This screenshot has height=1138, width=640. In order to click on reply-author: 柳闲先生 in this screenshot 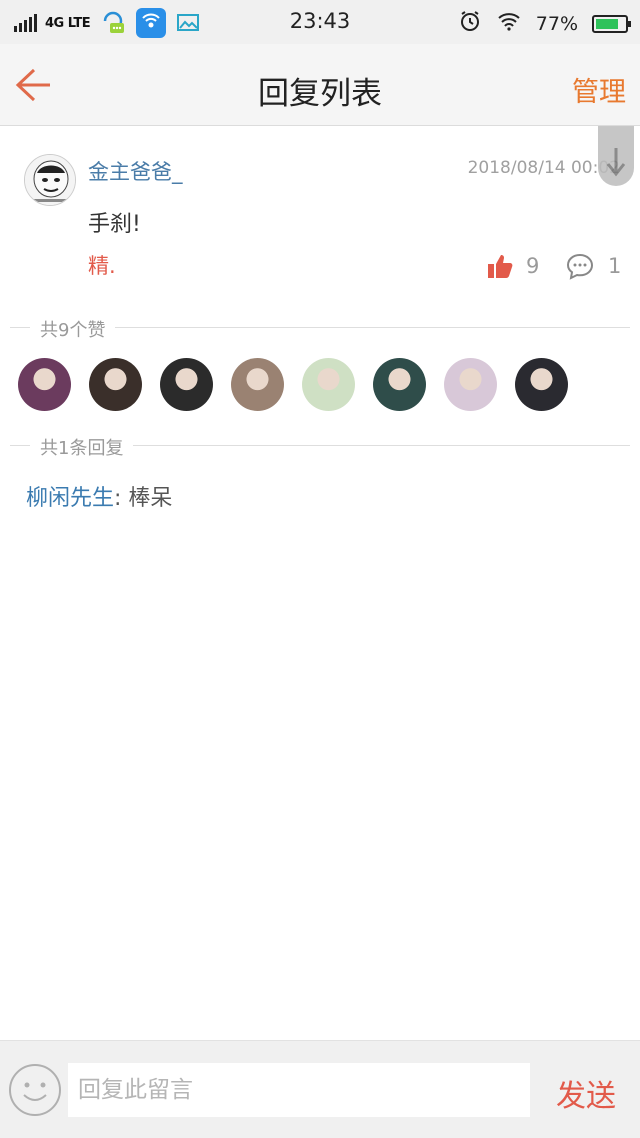, I will do `click(70, 498)`.